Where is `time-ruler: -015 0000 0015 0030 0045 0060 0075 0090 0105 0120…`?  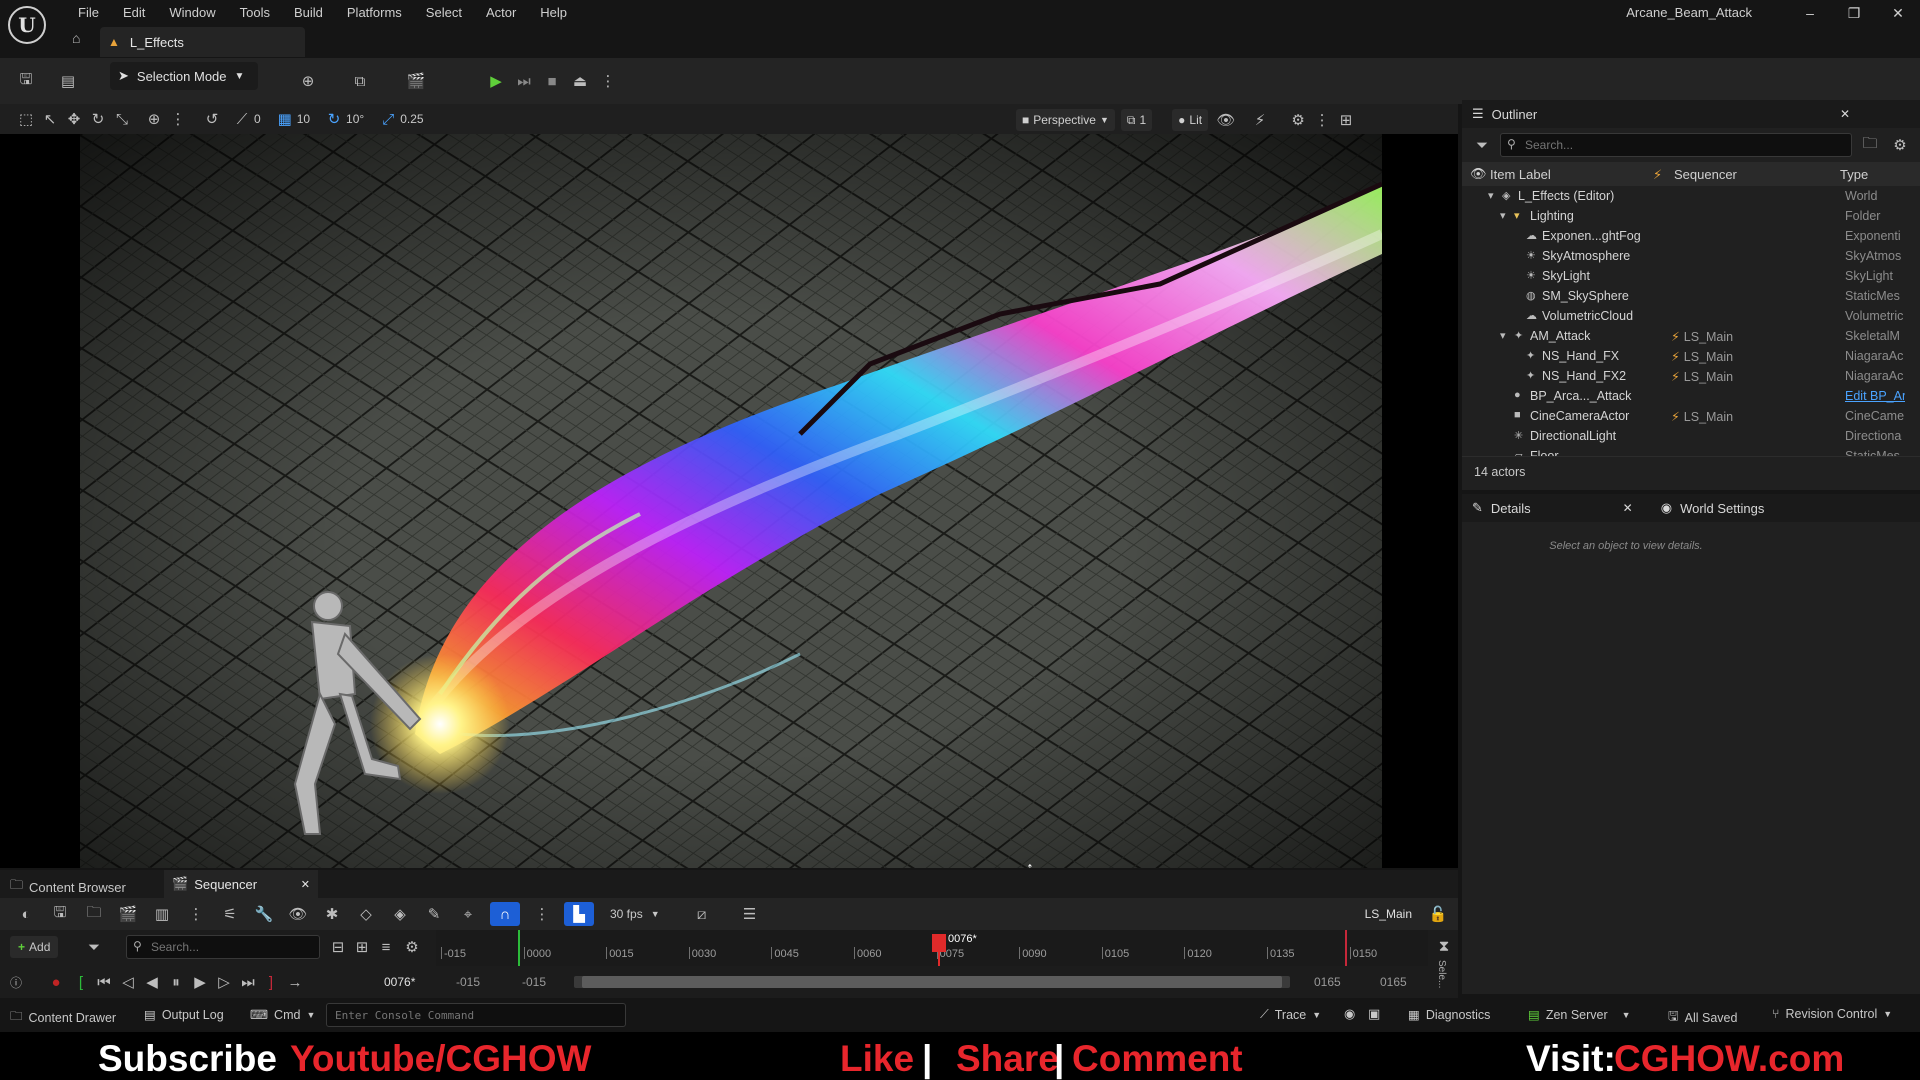
time-ruler: -015 0000 0015 0030 0045 0060 0075 0090 0105 0120… is located at coordinates (932, 948).